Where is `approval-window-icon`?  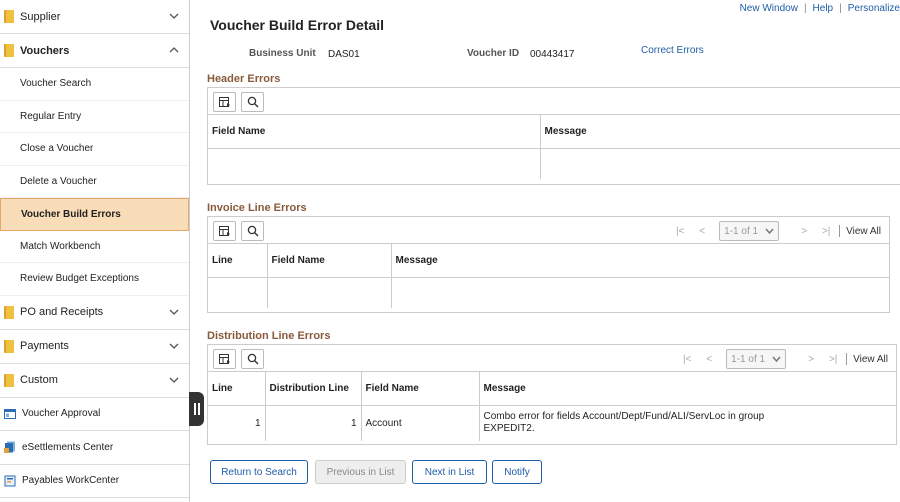 approval-window-icon is located at coordinates (10, 413).